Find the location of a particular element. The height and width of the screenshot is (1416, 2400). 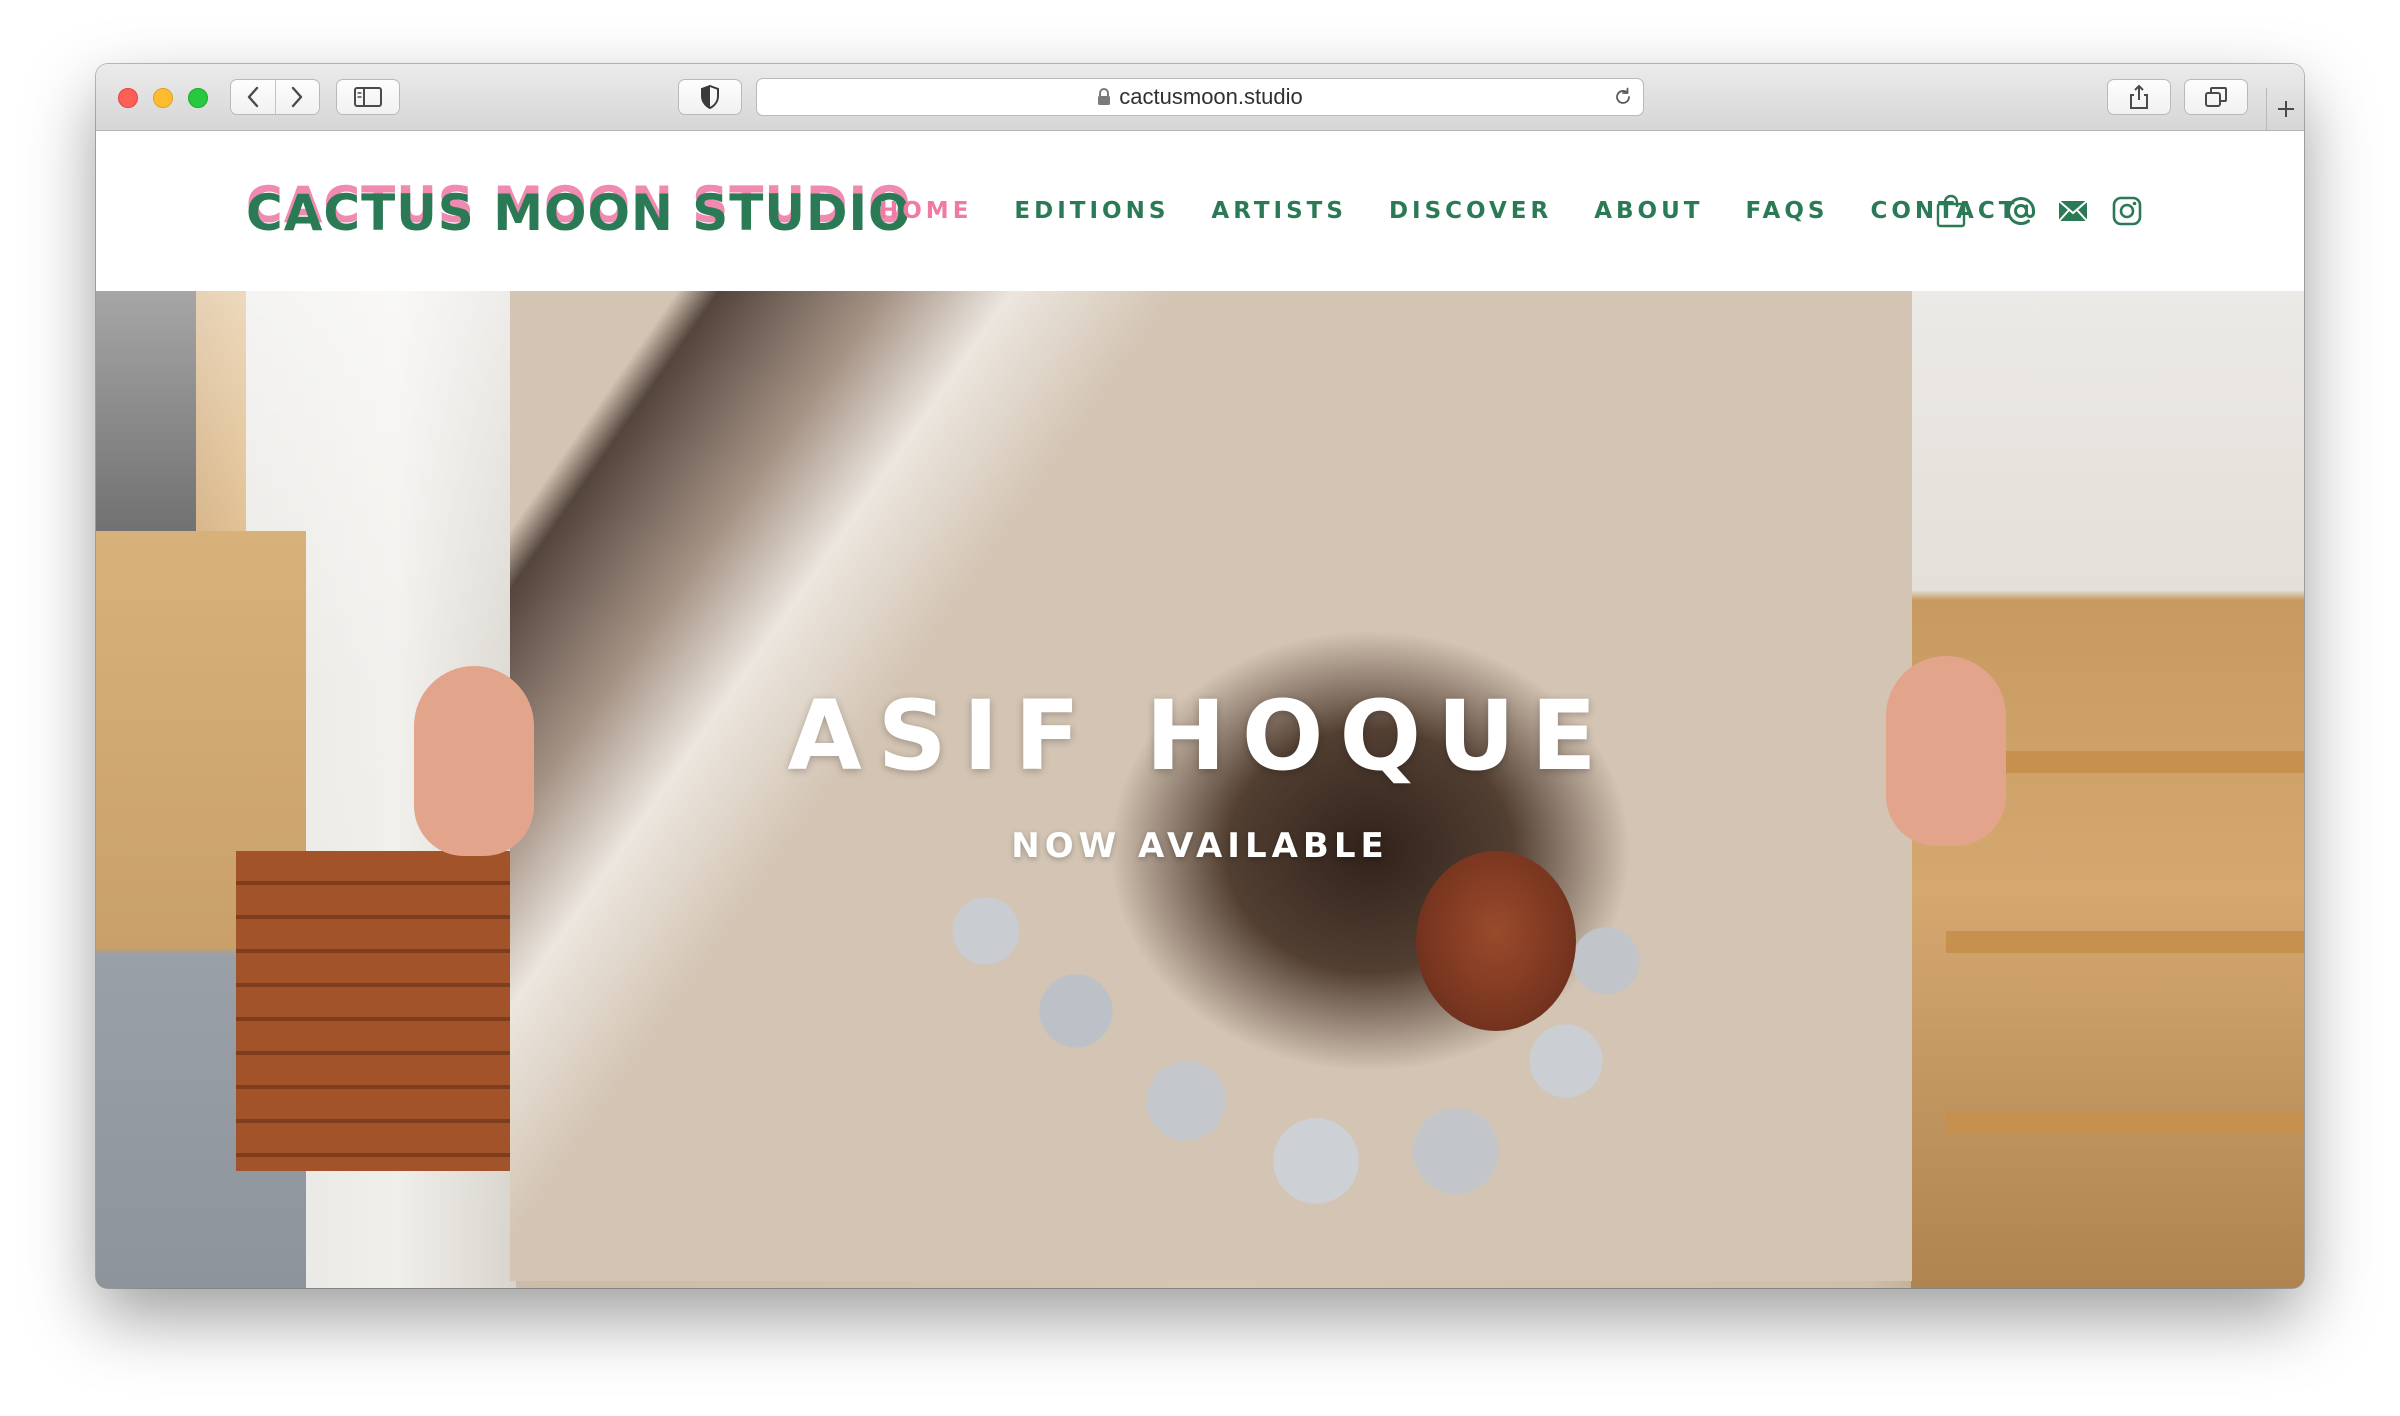

nav-home: HOME is located at coordinates (925, 211).